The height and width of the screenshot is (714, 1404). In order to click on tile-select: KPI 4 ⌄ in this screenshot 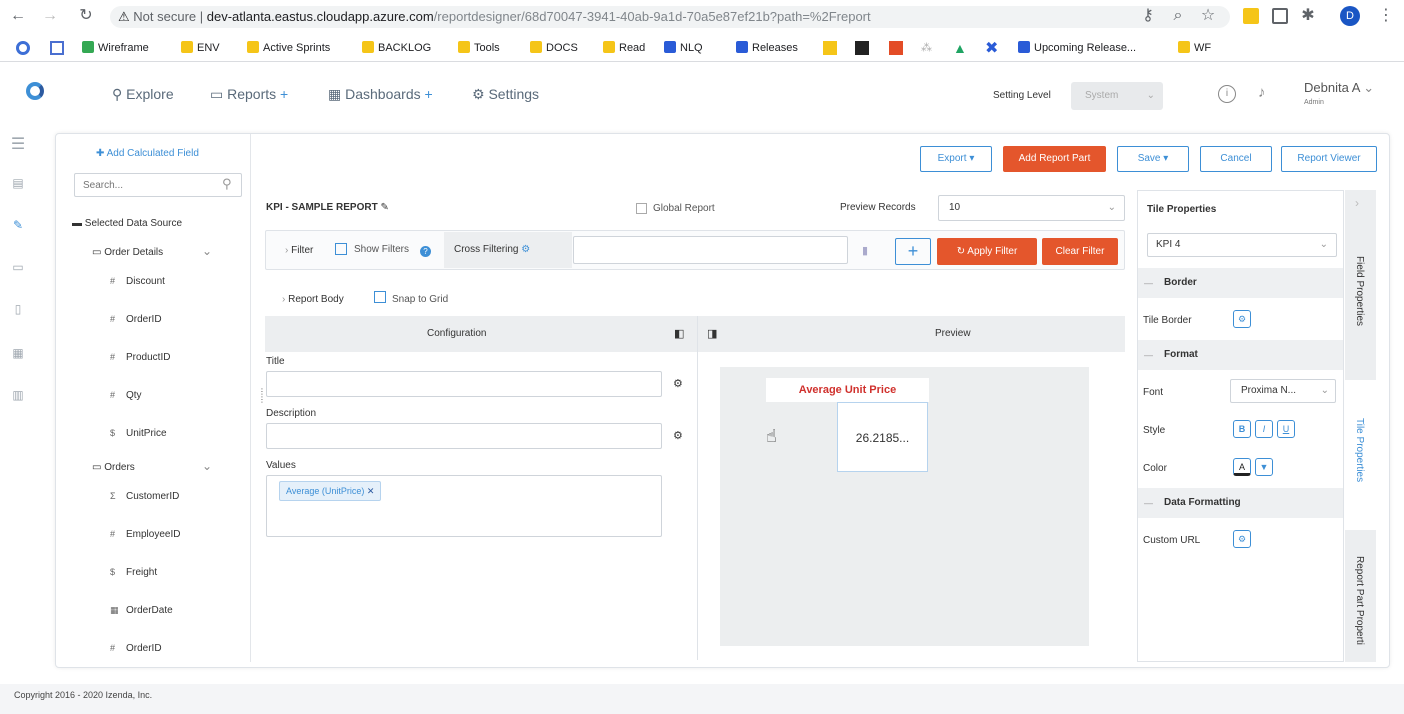, I will do `click(1242, 245)`.